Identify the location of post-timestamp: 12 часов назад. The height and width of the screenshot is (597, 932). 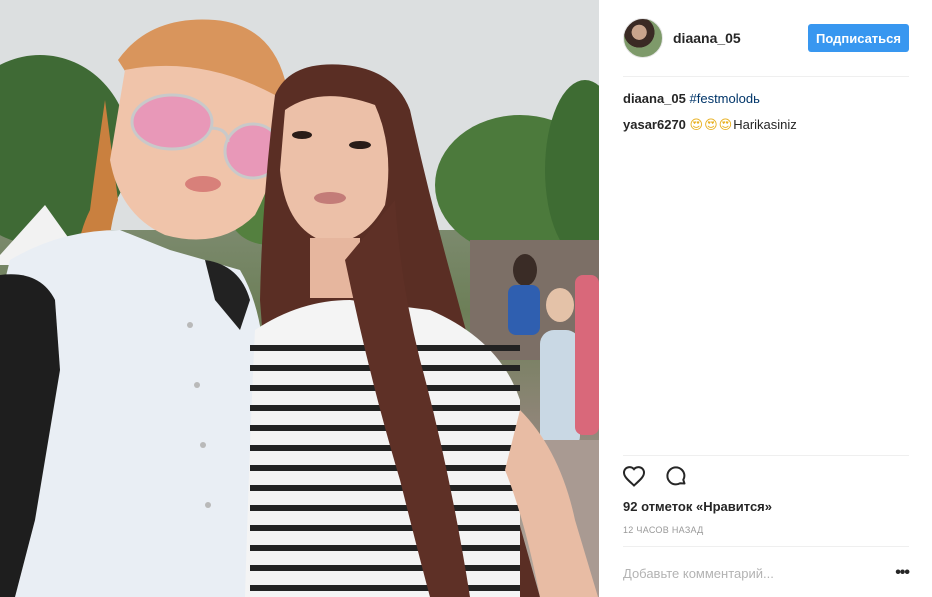
(663, 530).